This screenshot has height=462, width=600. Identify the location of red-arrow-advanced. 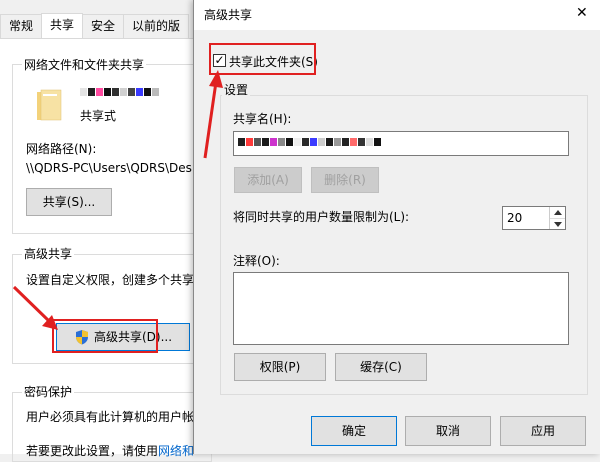
(35, 307).